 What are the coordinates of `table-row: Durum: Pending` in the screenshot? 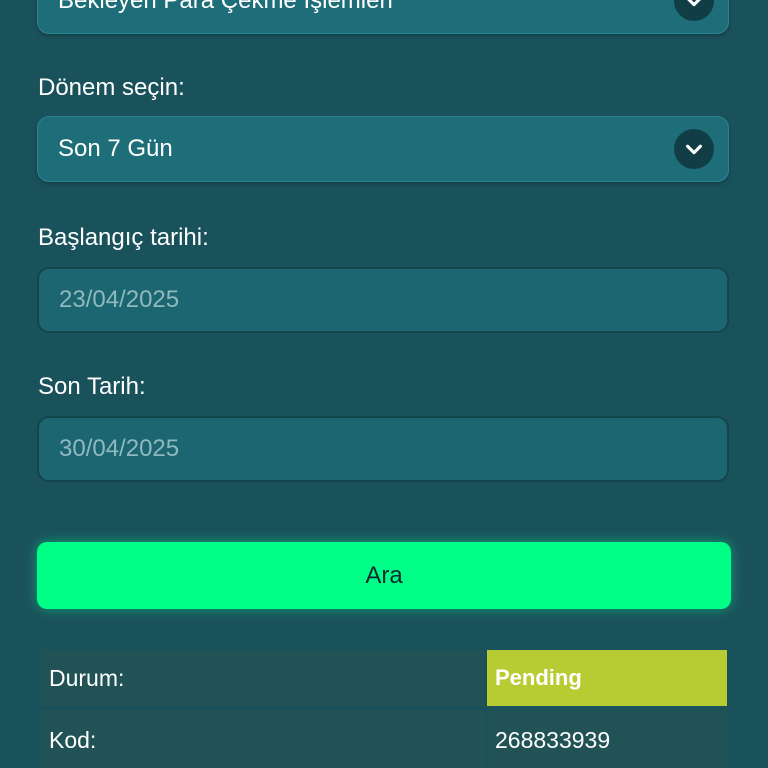 It's located at (384, 678).